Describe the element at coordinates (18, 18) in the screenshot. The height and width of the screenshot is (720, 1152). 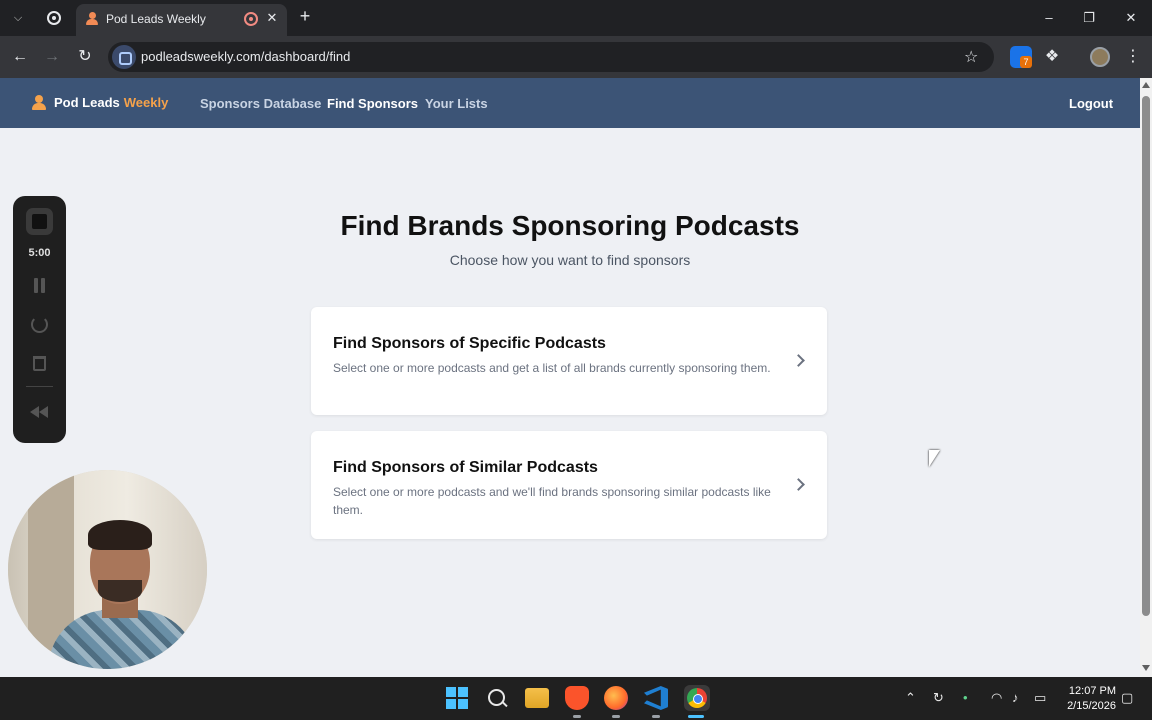
I see `tab-search-chevron-icon: ⌵` at that location.